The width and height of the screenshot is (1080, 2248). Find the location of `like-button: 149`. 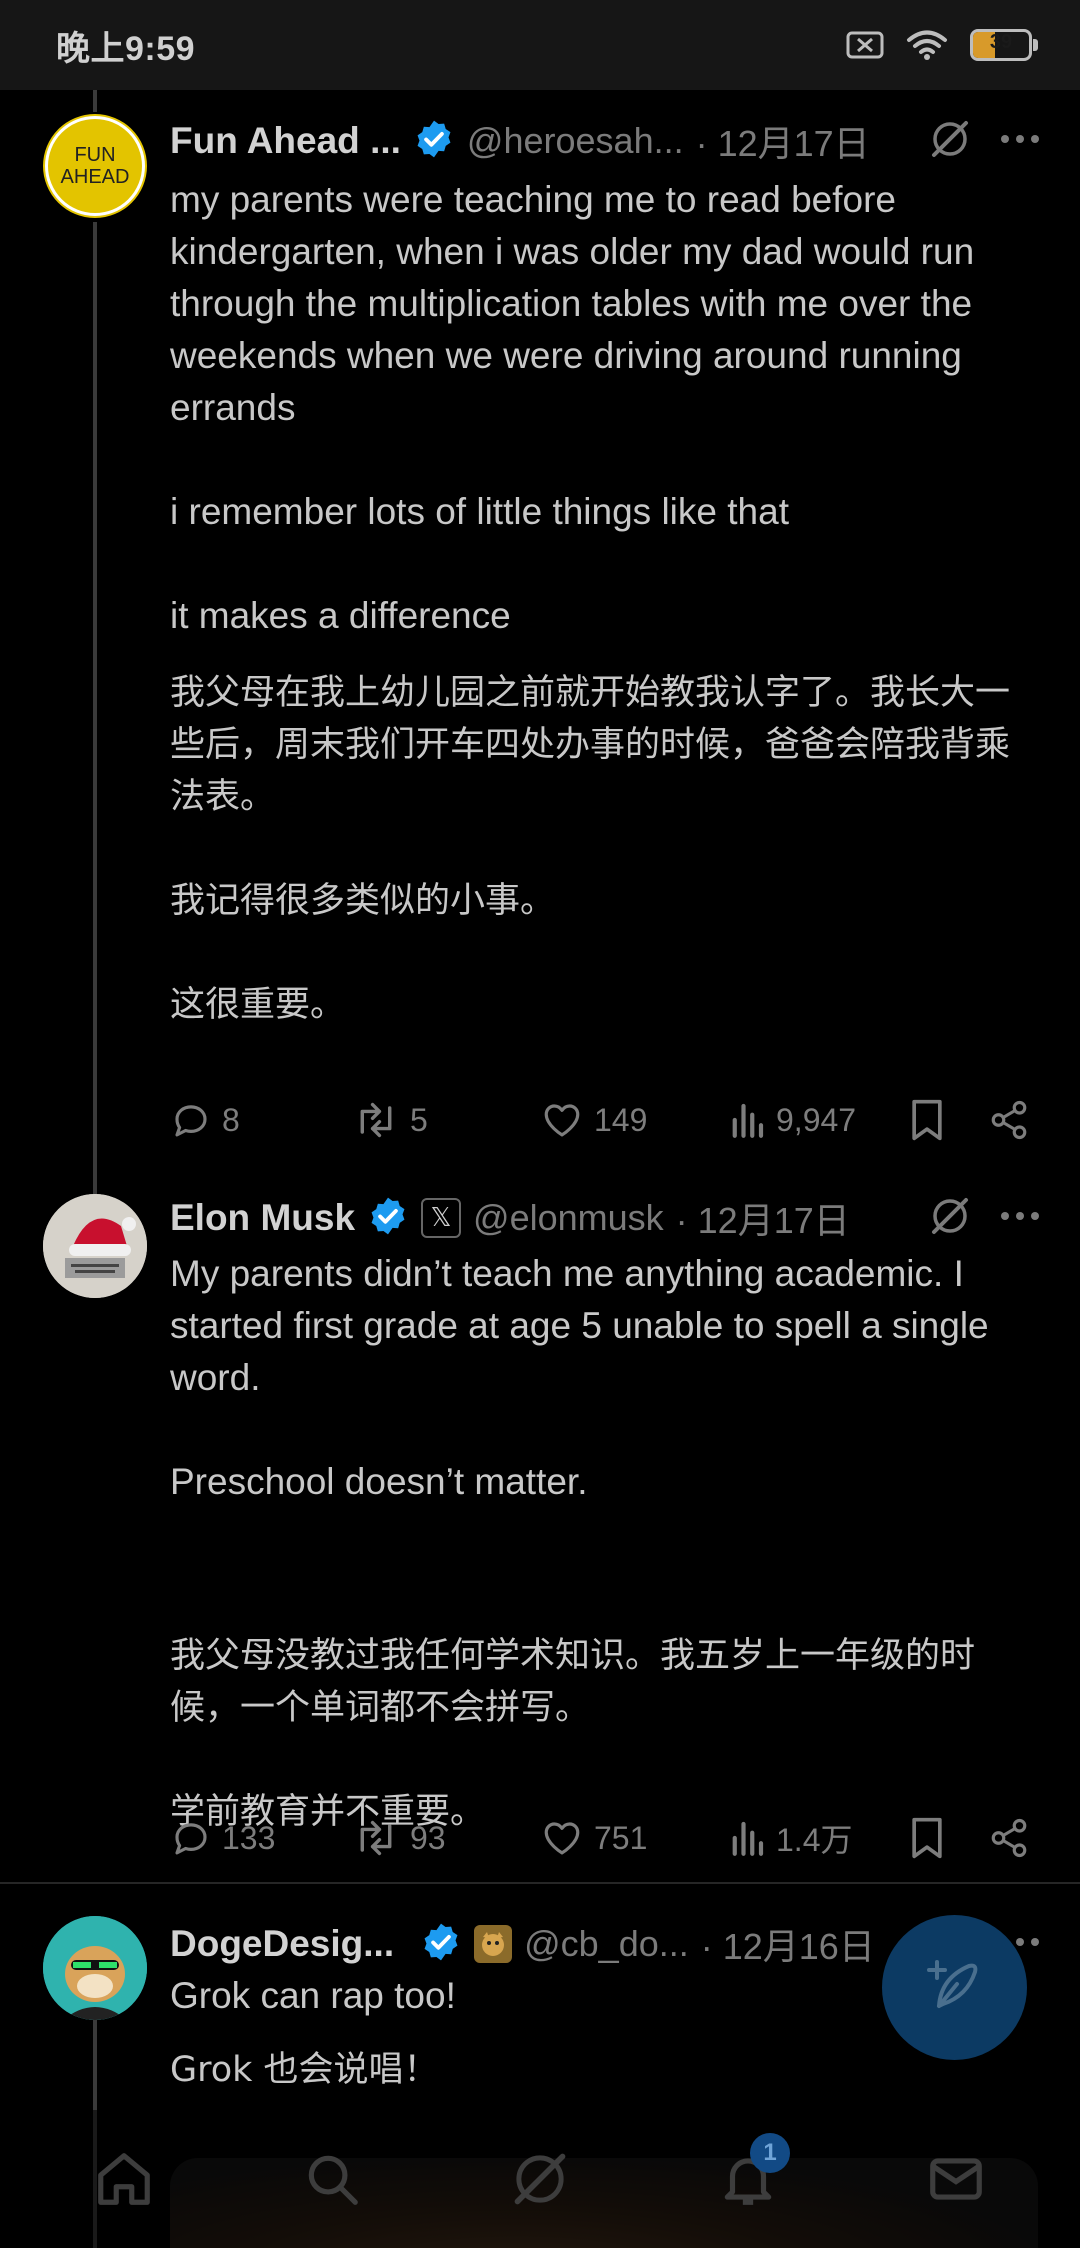

like-button: 149 is located at coordinates (634, 1120).